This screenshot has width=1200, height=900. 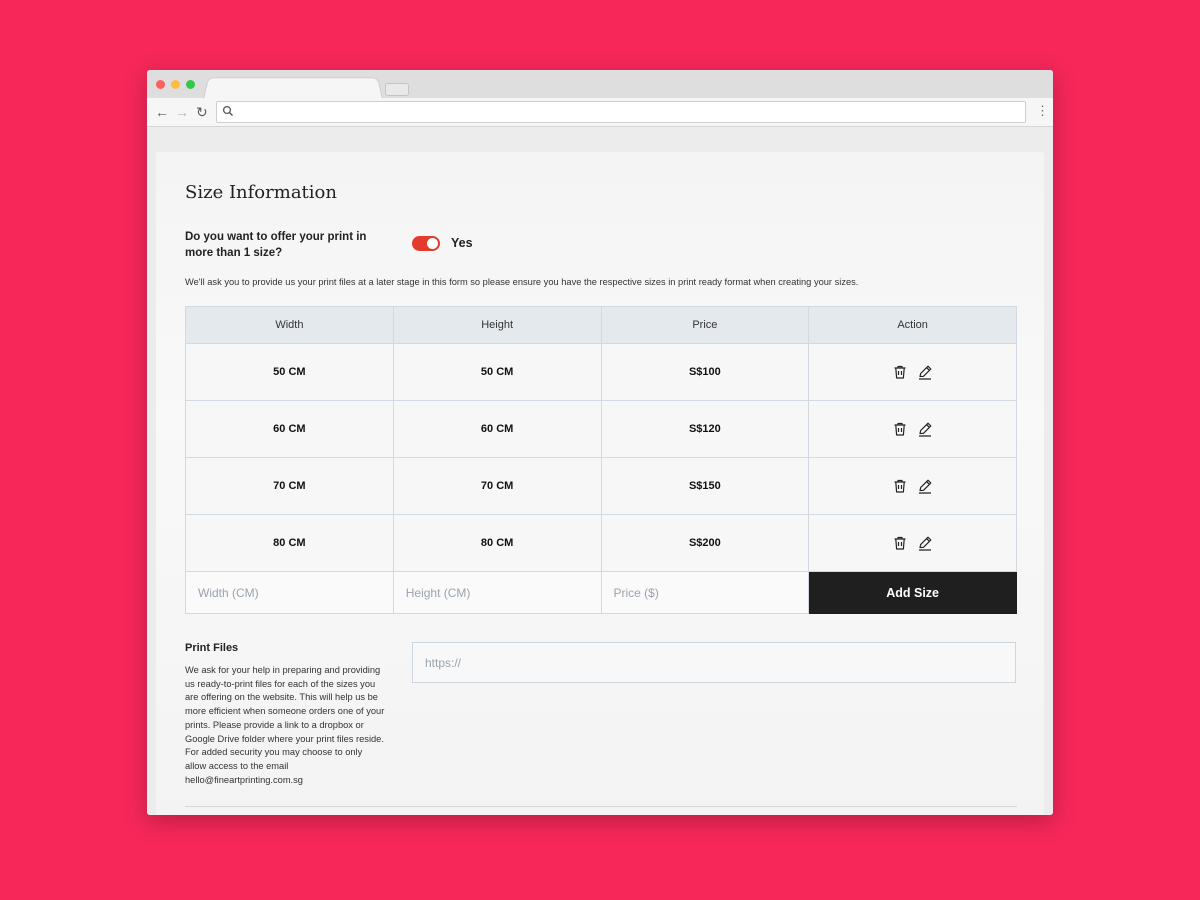 I want to click on table-header-row: Width Height Price Action, so click(x=601, y=325).